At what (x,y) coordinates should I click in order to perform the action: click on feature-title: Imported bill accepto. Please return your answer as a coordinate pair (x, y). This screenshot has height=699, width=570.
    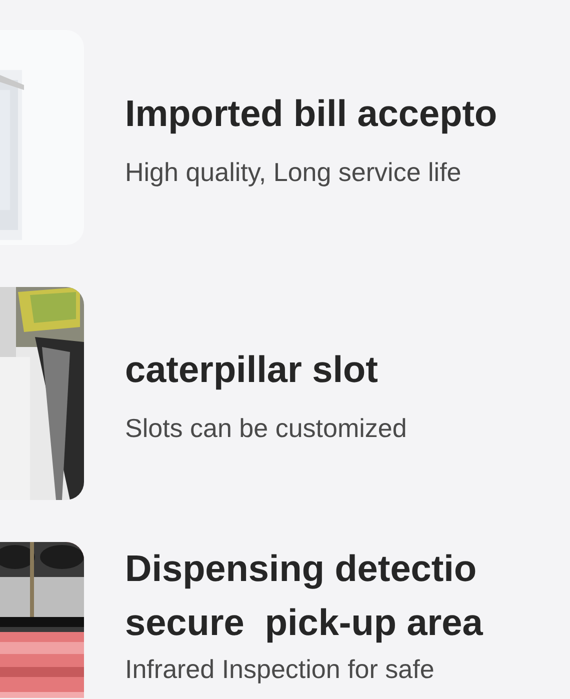
    Looking at the image, I should click on (311, 114).